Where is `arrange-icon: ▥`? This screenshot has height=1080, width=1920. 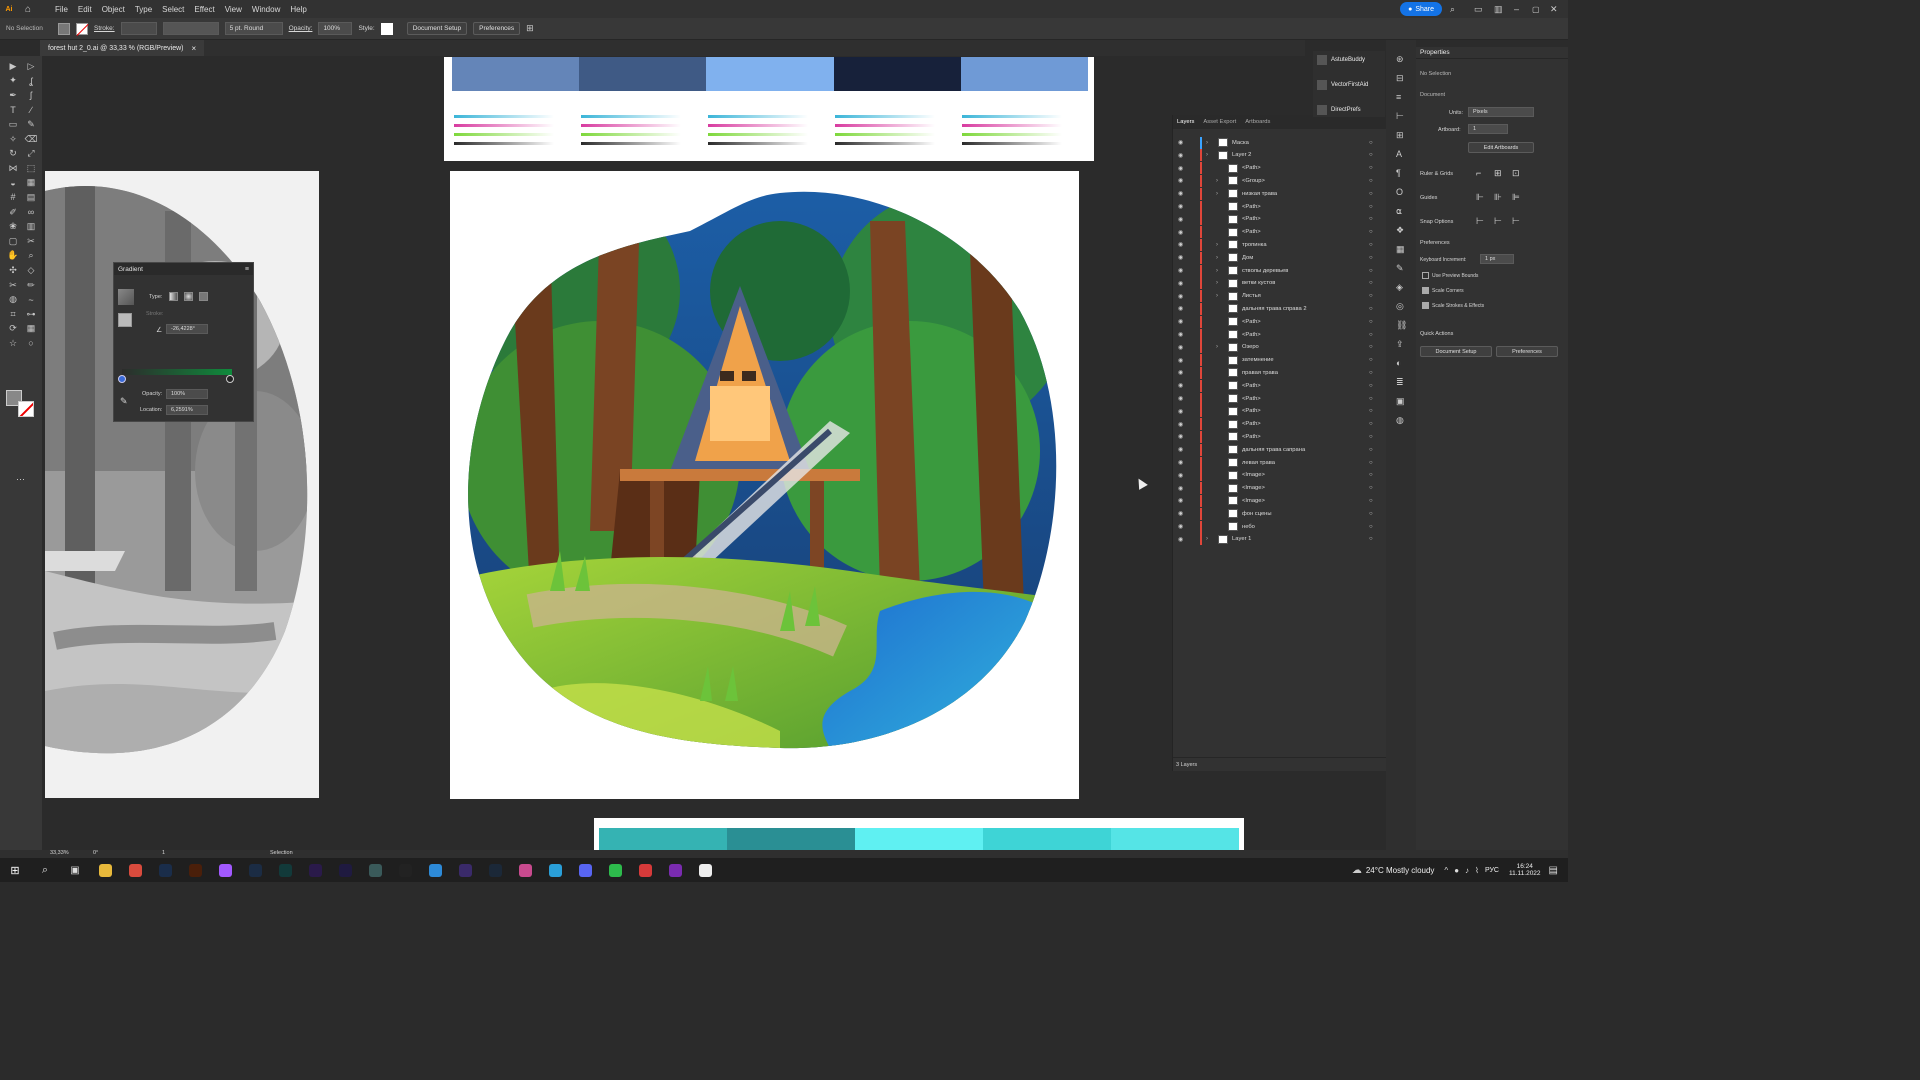
arrange-icon: ▥ is located at coordinates (1504, 9).